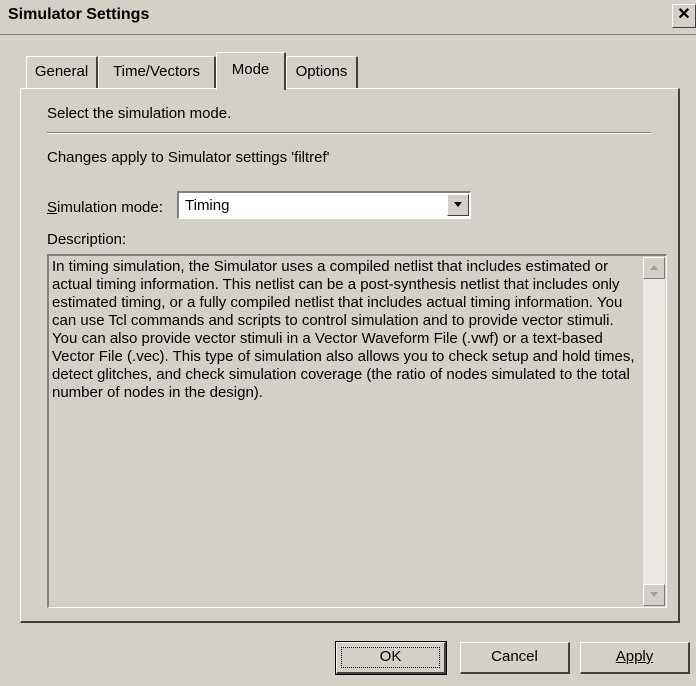 The width and height of the screenshot is (696, 686). I want to click on scroll-down-button, so click(654, 595).